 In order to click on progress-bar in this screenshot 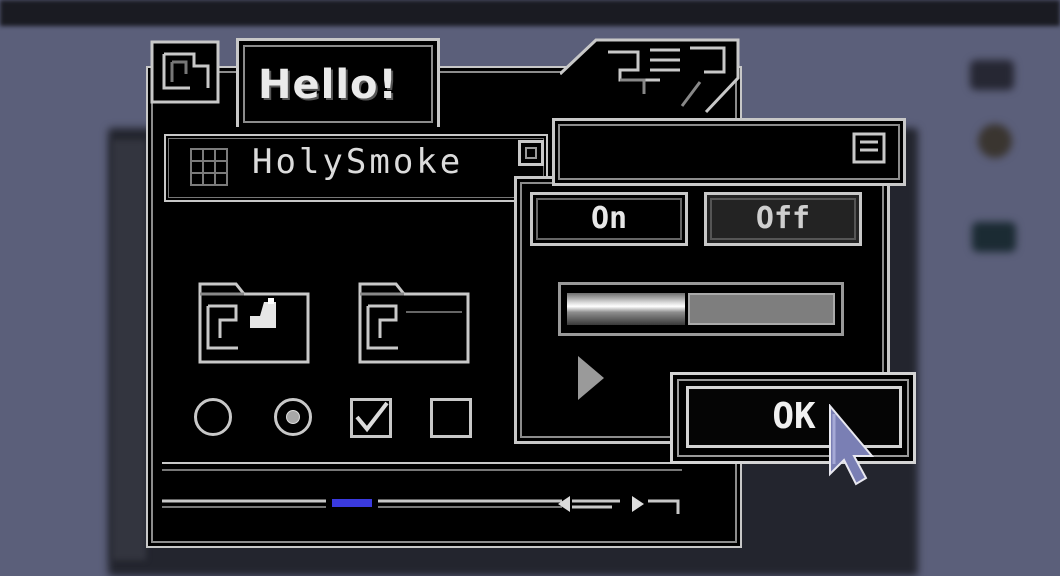, I will do `click(701, 309)`.